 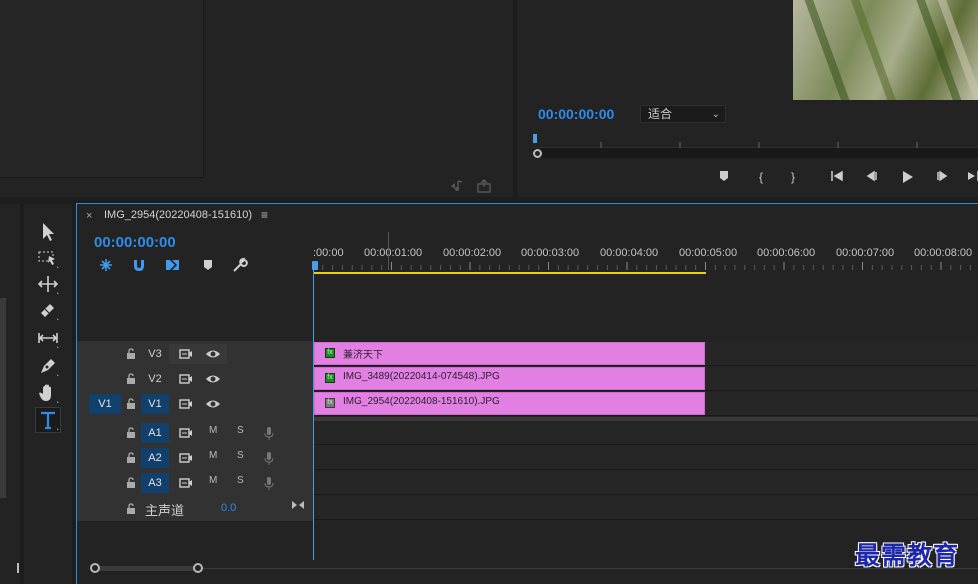 What do you see at coordinates (48, 366) in the screenshot?
I see `pen-tool-icon` at bounding box center [48, 366].